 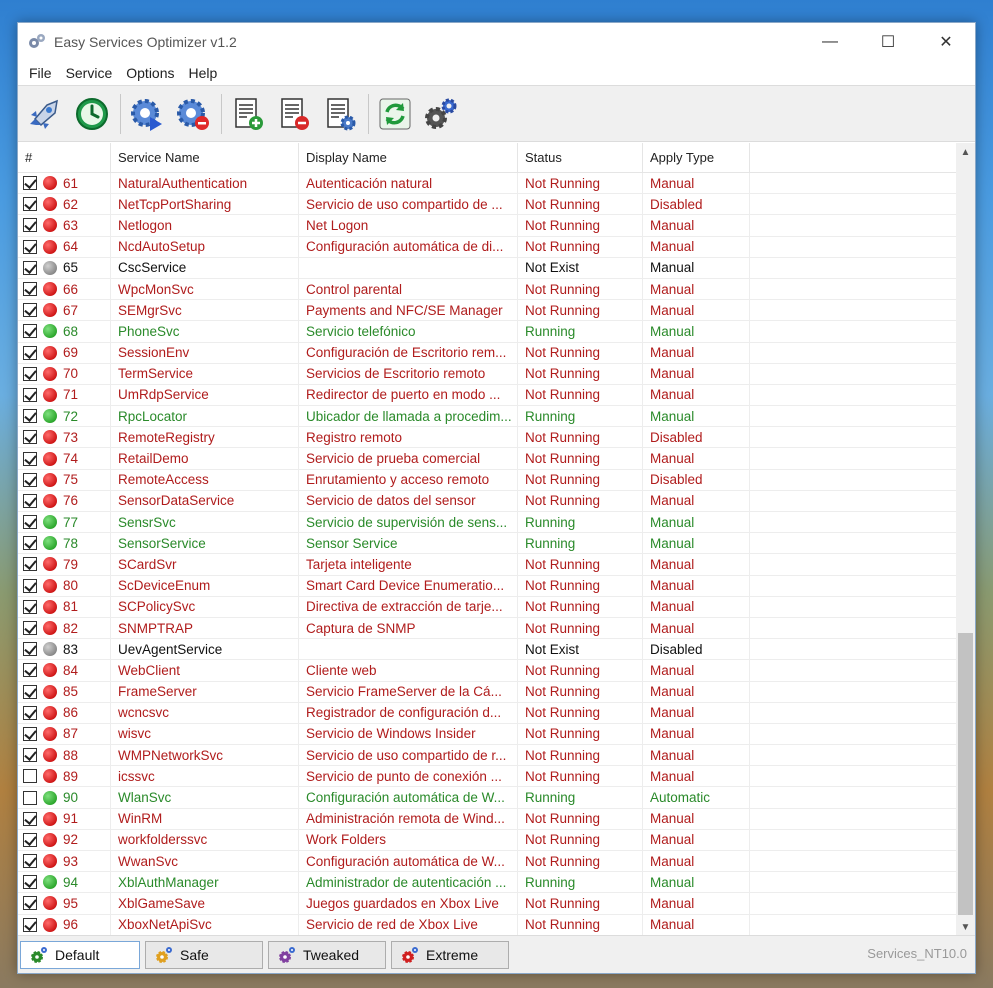 I want to click on refresh-button, so click(x=395, y=114).